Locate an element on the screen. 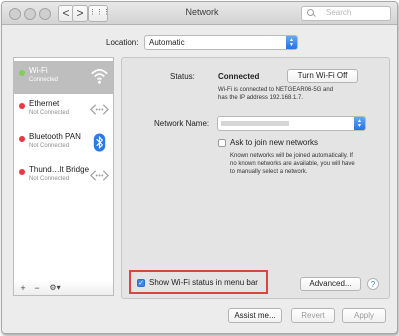 This screenshot has height=336, width=399. status-description-line2: has the IP address 192.168.1.7. is located at coordinates (260, 98).